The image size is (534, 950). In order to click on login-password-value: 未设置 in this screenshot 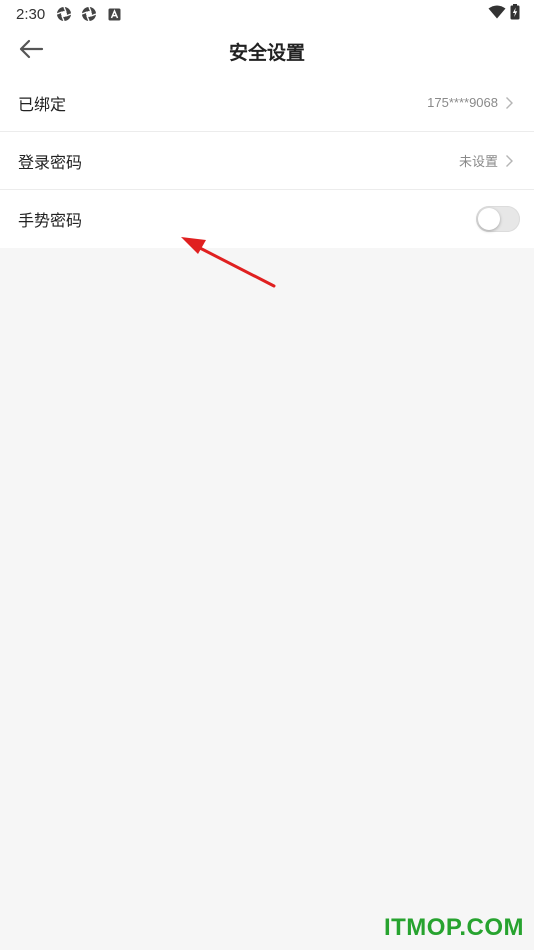, I will do `click(478, 161)`.